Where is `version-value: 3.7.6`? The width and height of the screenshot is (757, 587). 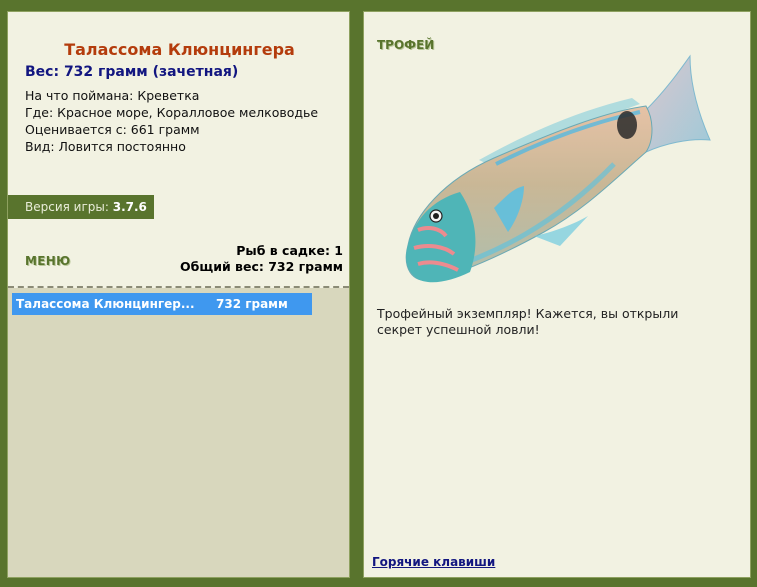 version-value: 3.7.6 is located at coordinates (129, 207).